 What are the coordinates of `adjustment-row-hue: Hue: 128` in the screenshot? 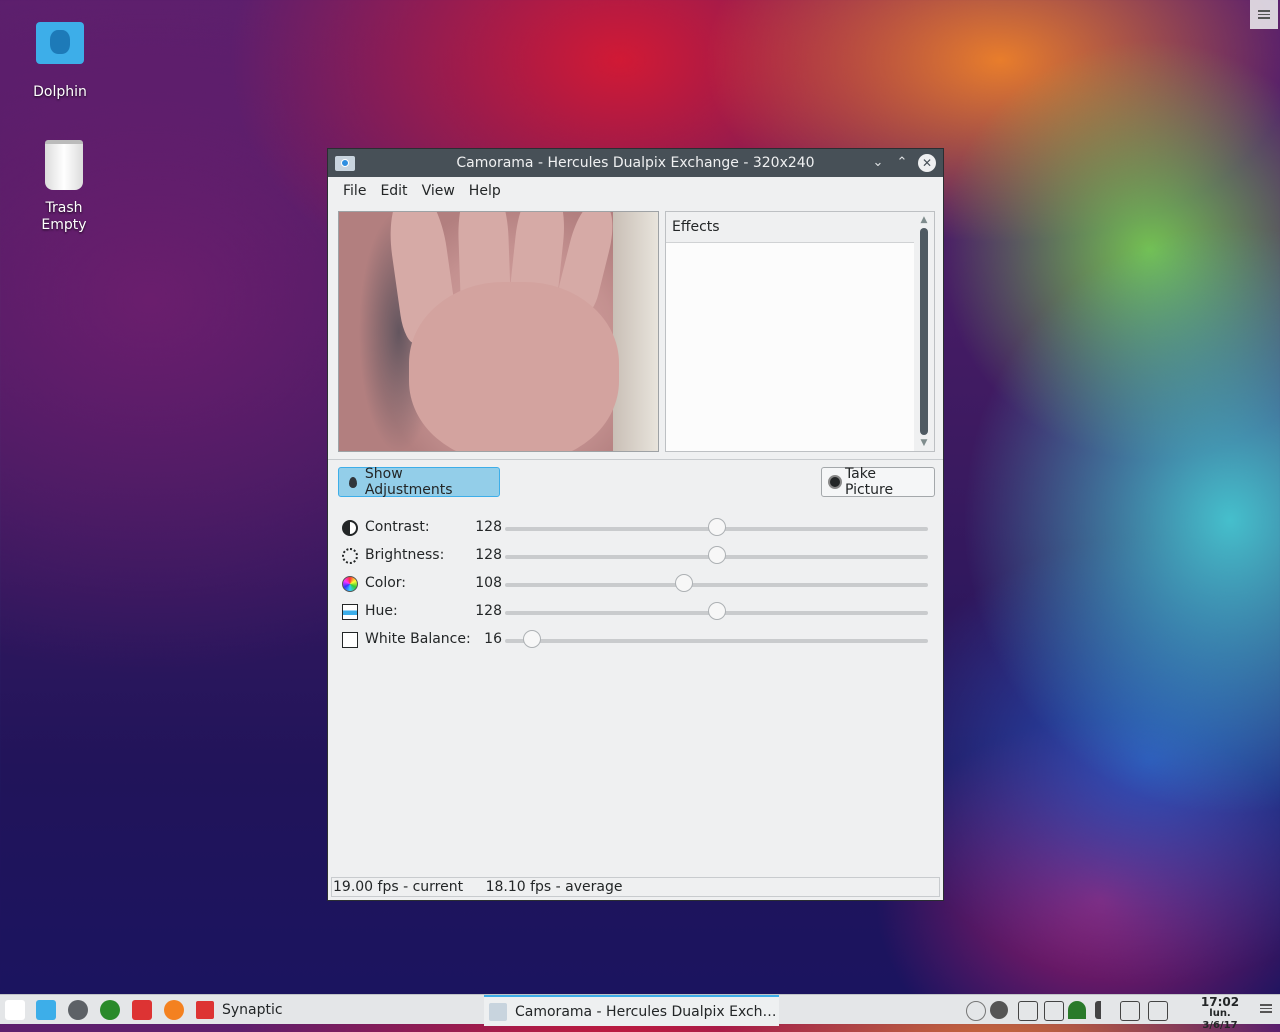 It's located at (637, 612).